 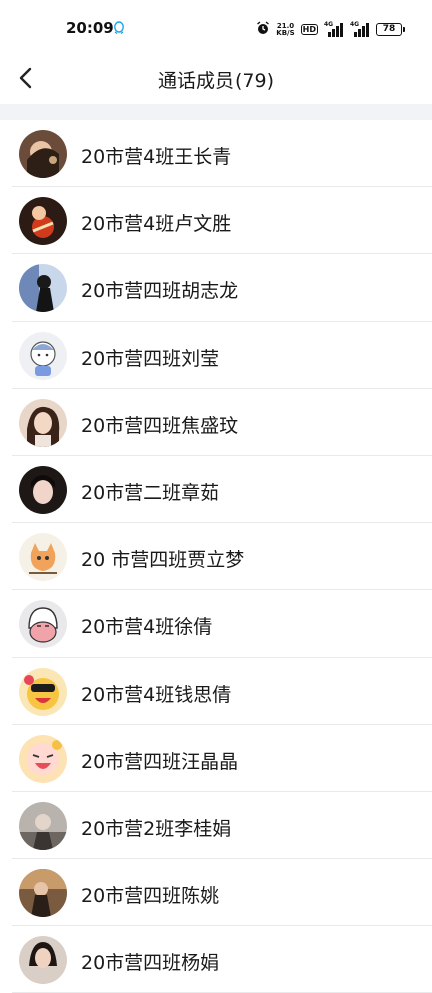 I want to click on member-row: 20市营四班汪晶晶, so click(x=216, y=759).